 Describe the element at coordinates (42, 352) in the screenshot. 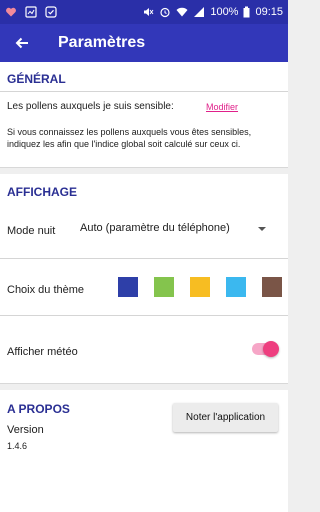

I see `weather-label: Afficher météo` at that location.